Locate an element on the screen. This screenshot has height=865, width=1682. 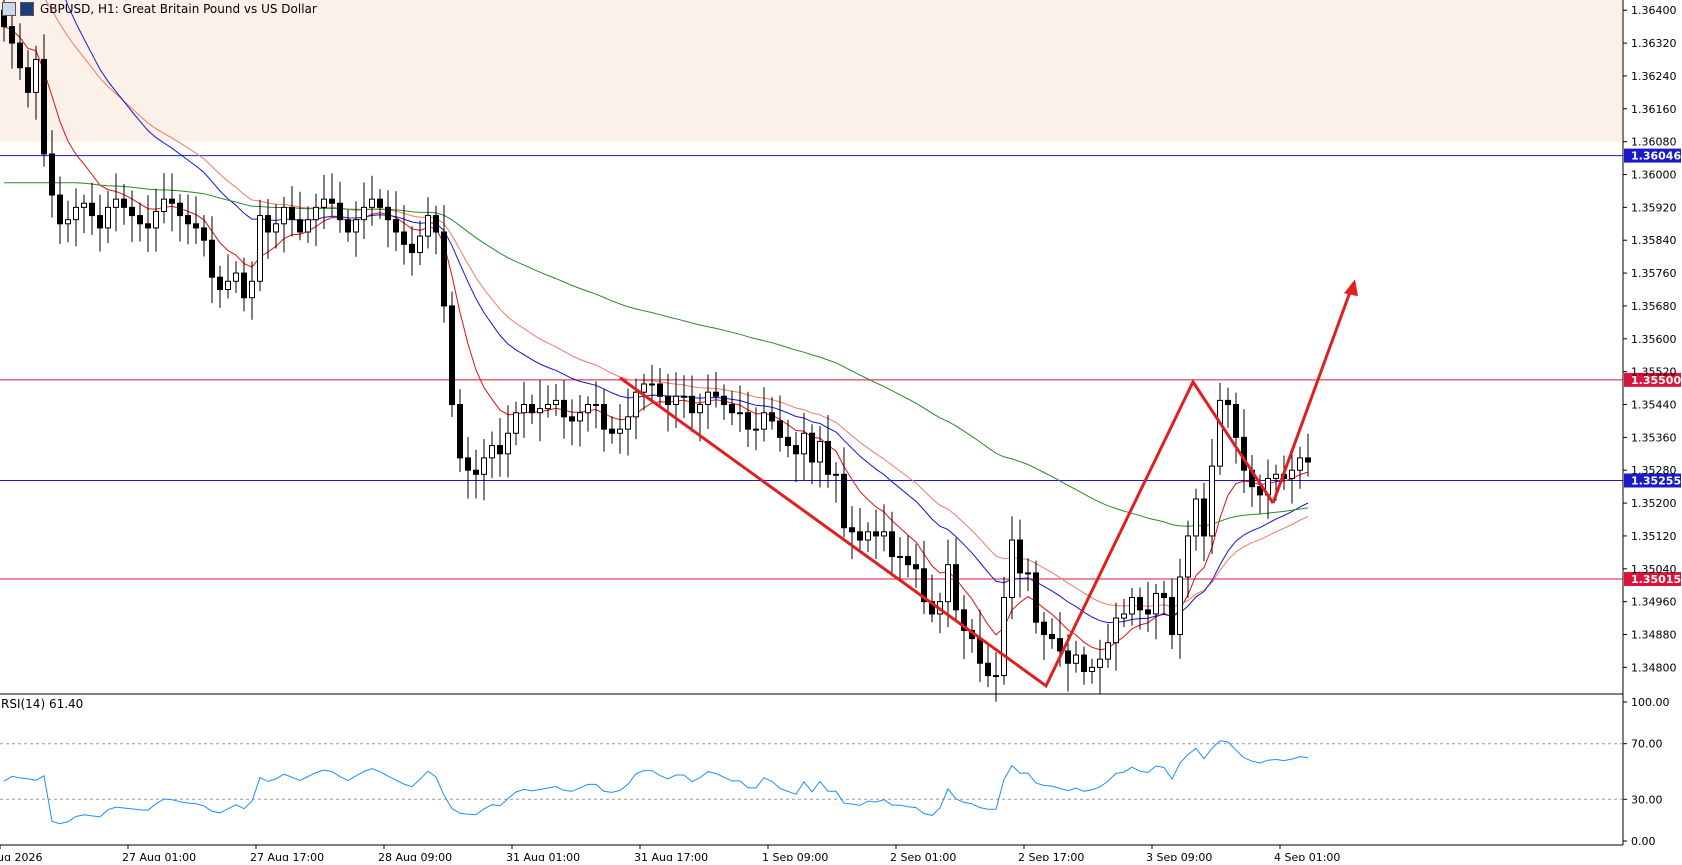
chart-type-icon is located at coordinates (27, 9).